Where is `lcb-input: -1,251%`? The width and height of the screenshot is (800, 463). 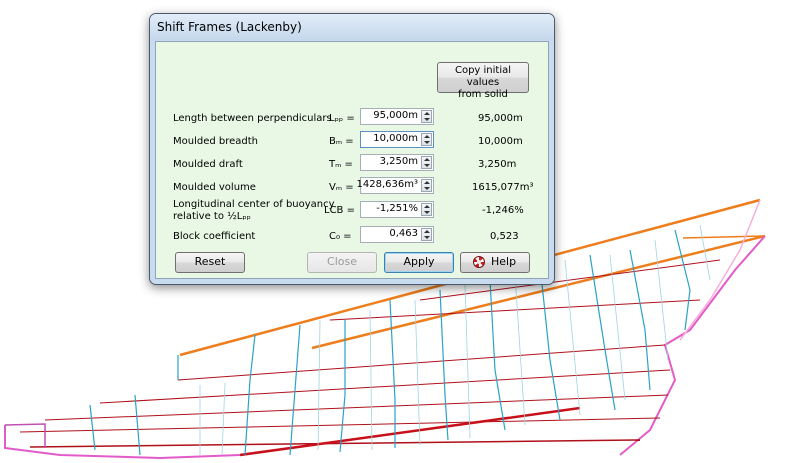 lcb-input: -1,251% is located at coordinates (397, 209).